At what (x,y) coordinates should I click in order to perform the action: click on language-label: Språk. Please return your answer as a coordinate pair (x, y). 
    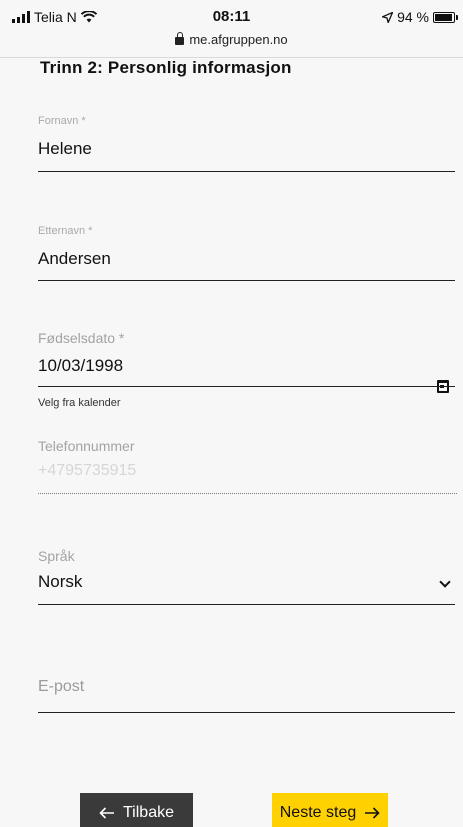
    Looking at the image, I should click on (56, 556).